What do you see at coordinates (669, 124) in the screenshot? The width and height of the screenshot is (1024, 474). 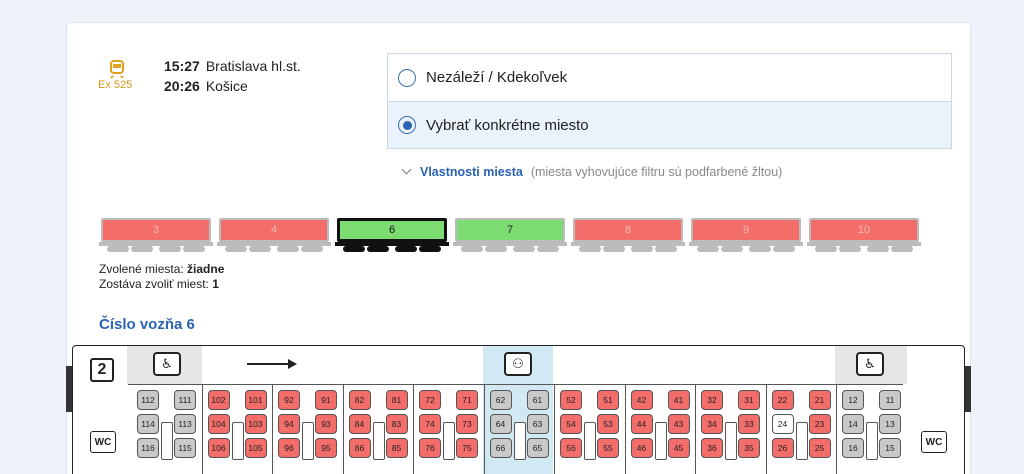 I see `option-specific-seat: Vybrať konkrétne miesto` at bounding box center [669, 124].